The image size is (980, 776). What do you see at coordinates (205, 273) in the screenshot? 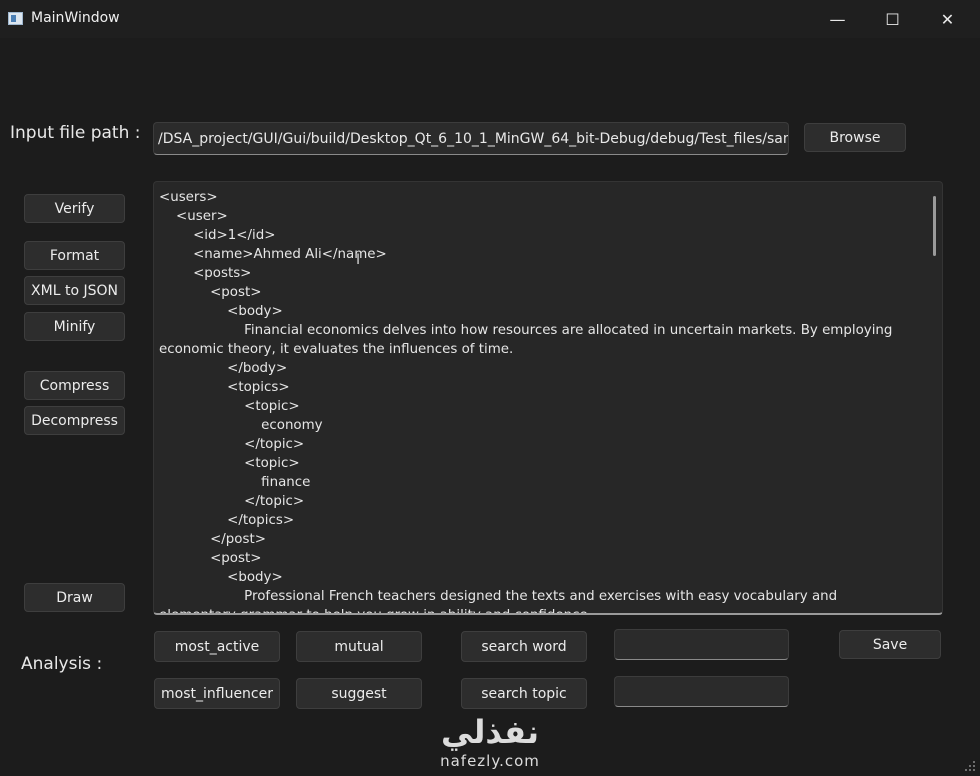
I see `editor-line: <posts>` at bounding box center [205, 273].